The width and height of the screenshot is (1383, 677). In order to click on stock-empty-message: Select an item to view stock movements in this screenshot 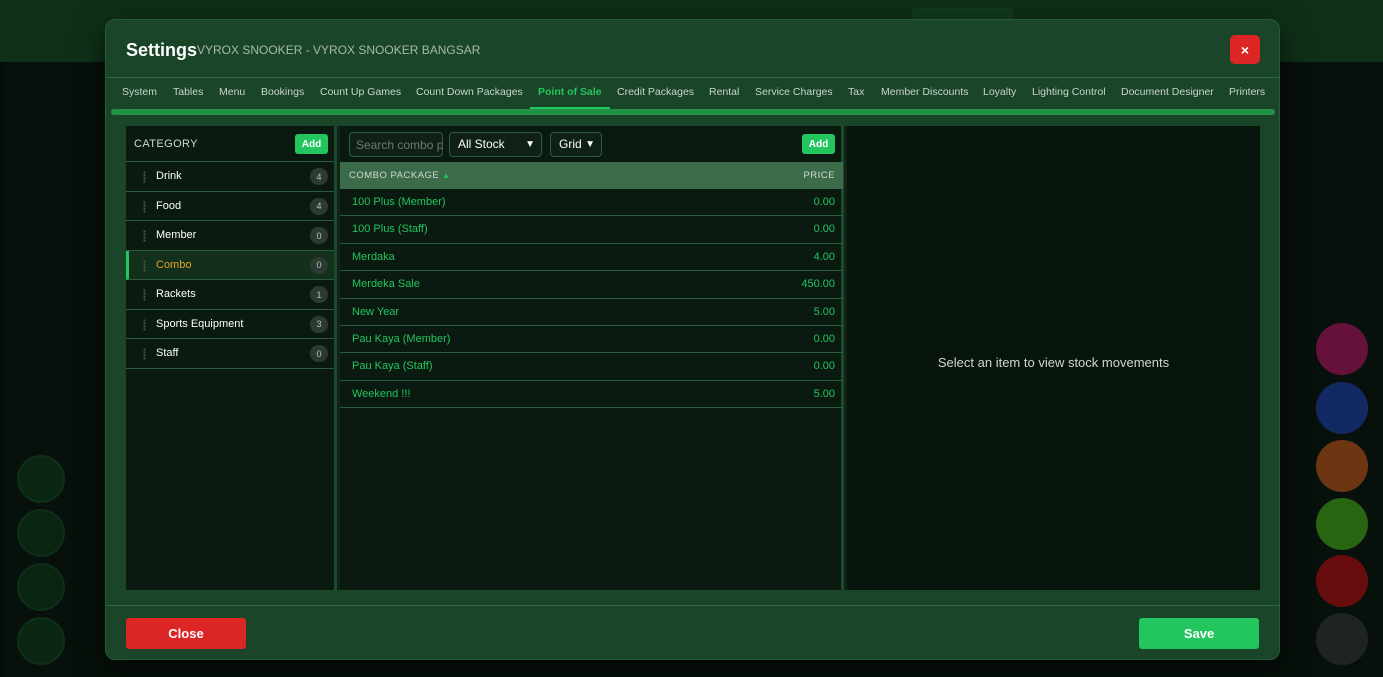, I will do `click(1053, 362)`.